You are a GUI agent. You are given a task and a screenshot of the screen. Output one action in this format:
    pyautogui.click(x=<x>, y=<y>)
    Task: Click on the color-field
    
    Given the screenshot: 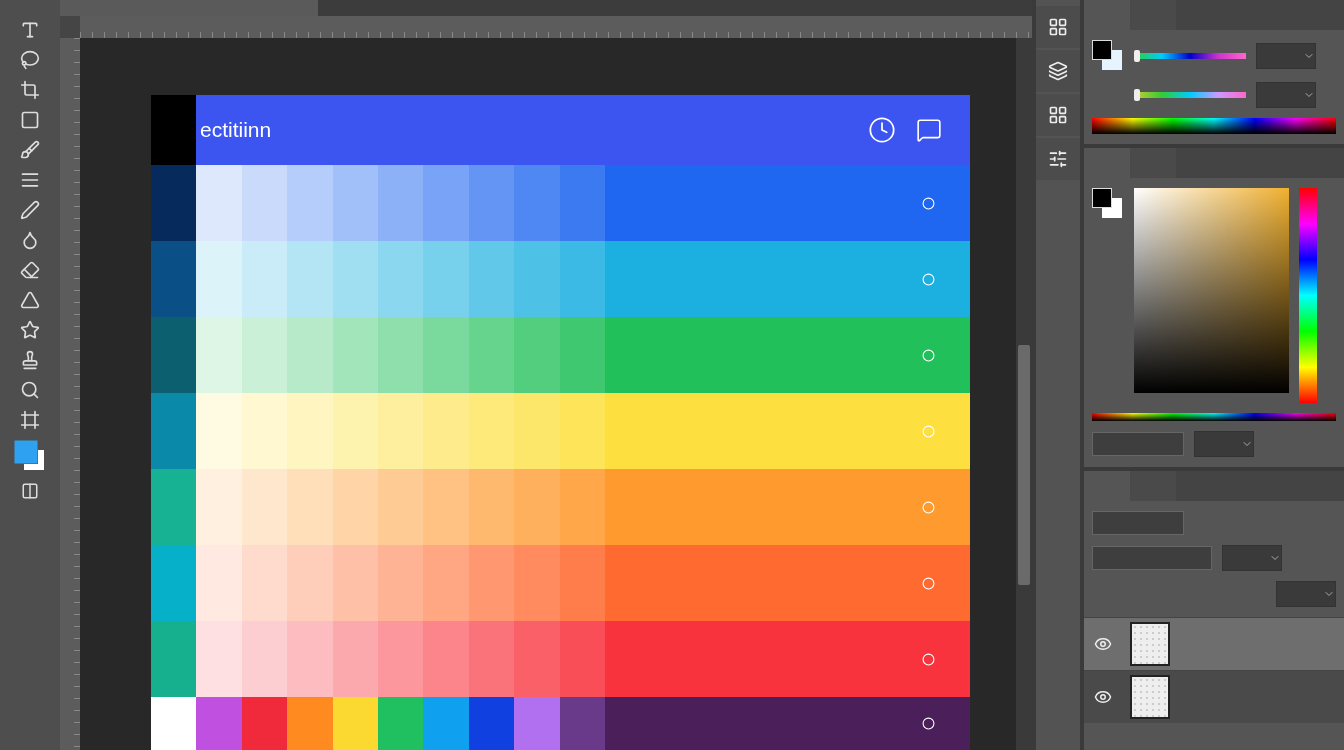 What is the action you would take?
    pyautogui.click(x=1211, y=290)
    